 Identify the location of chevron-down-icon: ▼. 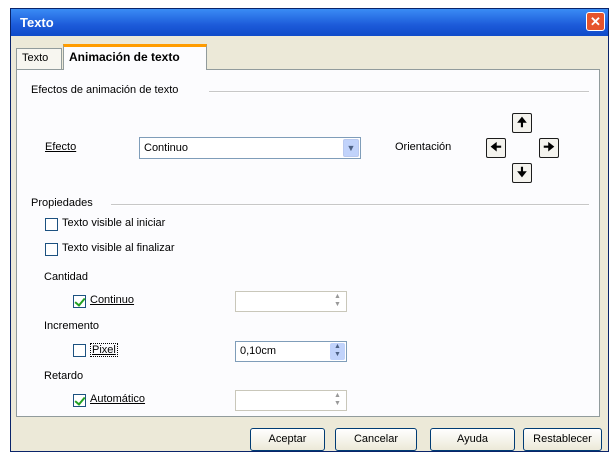
(351, 148).